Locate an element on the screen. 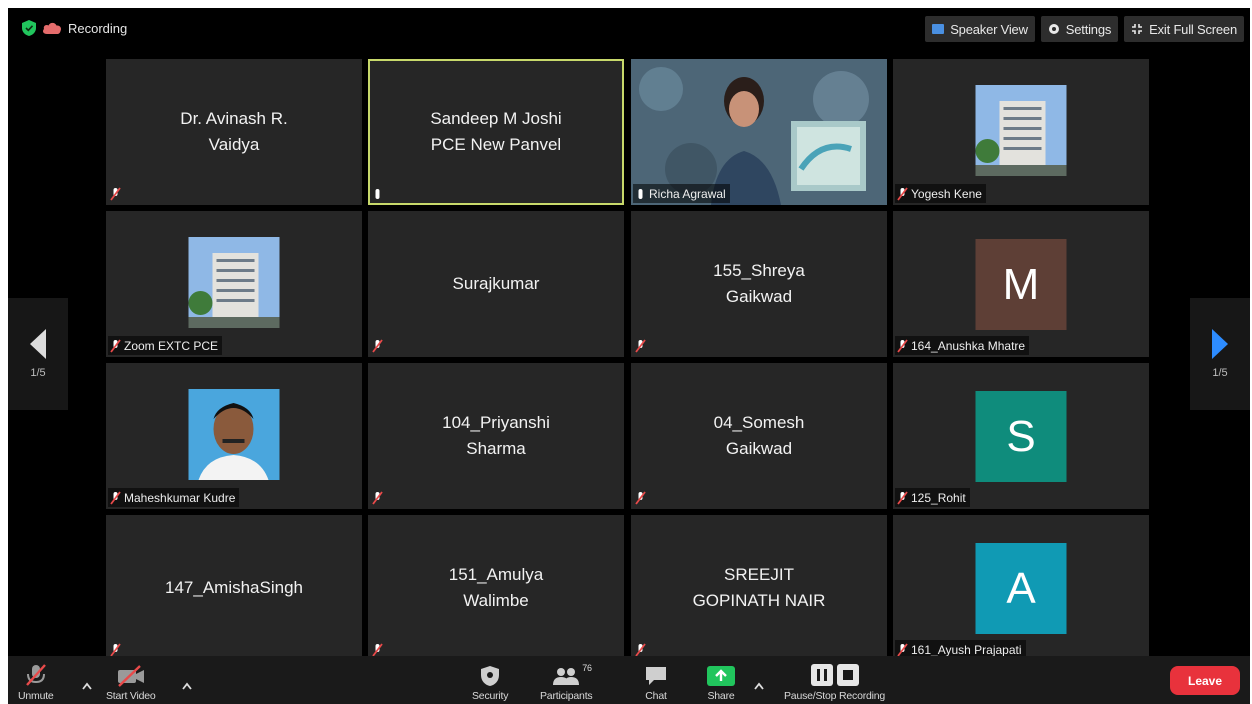 The height and width of the screenshot is (704, 1252). participant-tile: Yogesh Kene is located at coordinates (1021, 132).